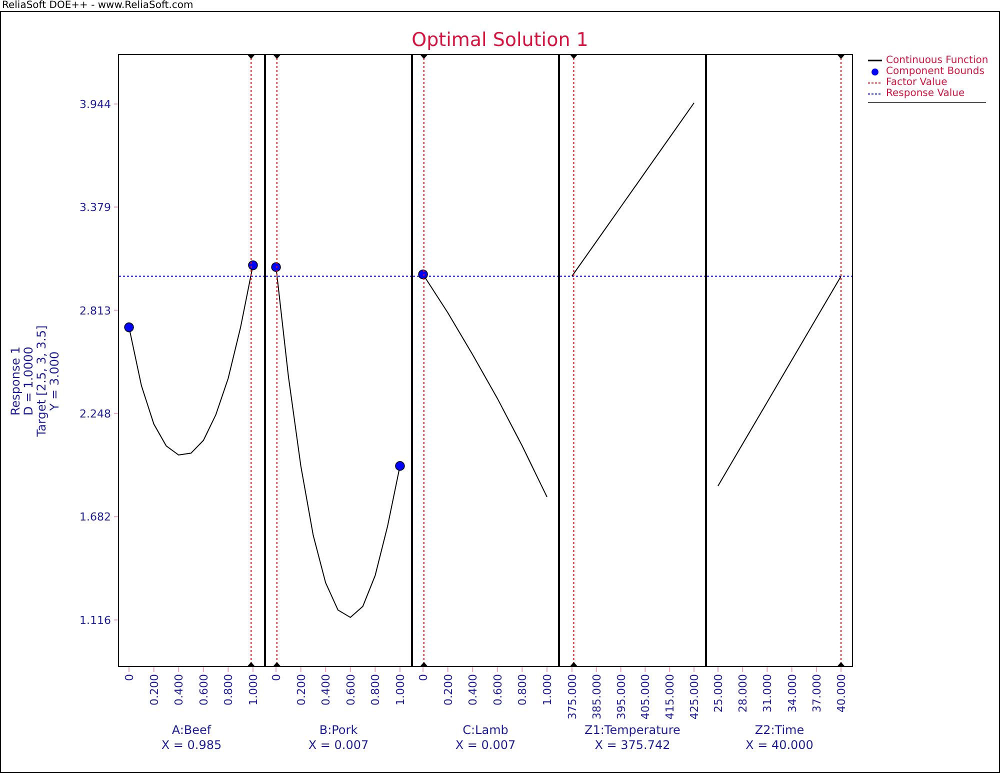  I want to click on factor-name: B:Pork, so click(338, 730).